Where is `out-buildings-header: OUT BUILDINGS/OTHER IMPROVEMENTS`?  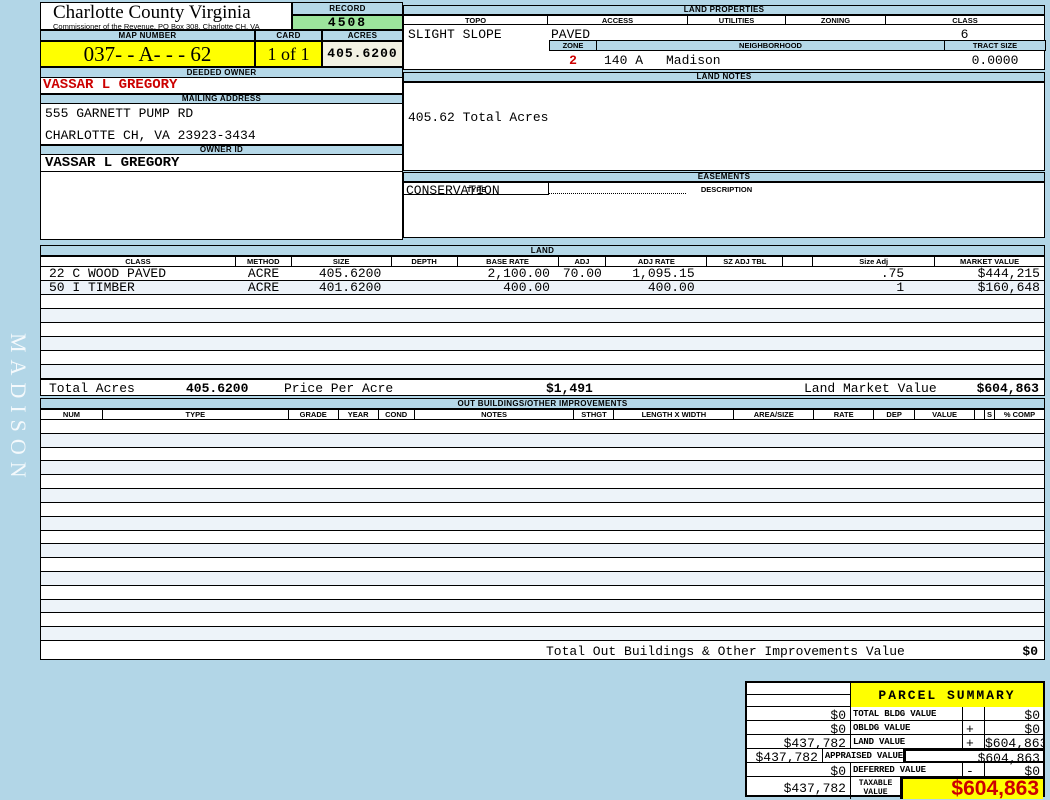
out-buildings-header: OUT BUILDINGS/OTHER IMPROVEMENTS is located at coordinates (542, 403).